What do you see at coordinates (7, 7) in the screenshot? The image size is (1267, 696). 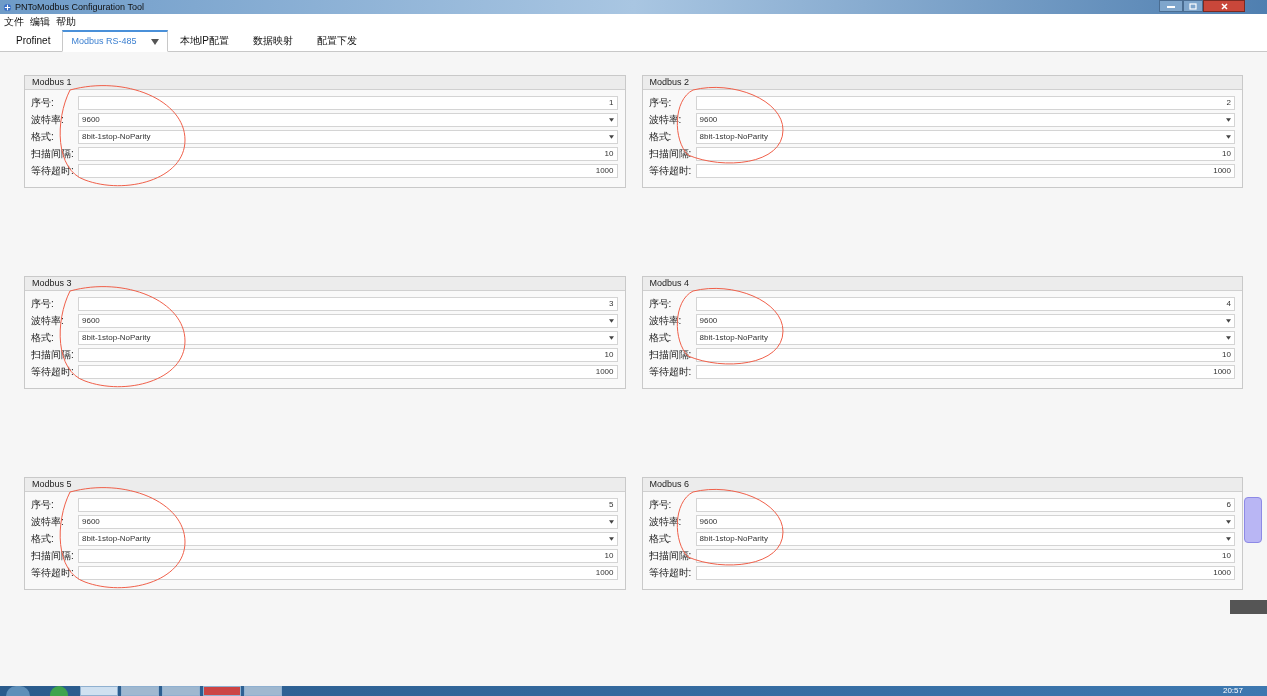 I see `app-icon` at bounding box center [7, 7].